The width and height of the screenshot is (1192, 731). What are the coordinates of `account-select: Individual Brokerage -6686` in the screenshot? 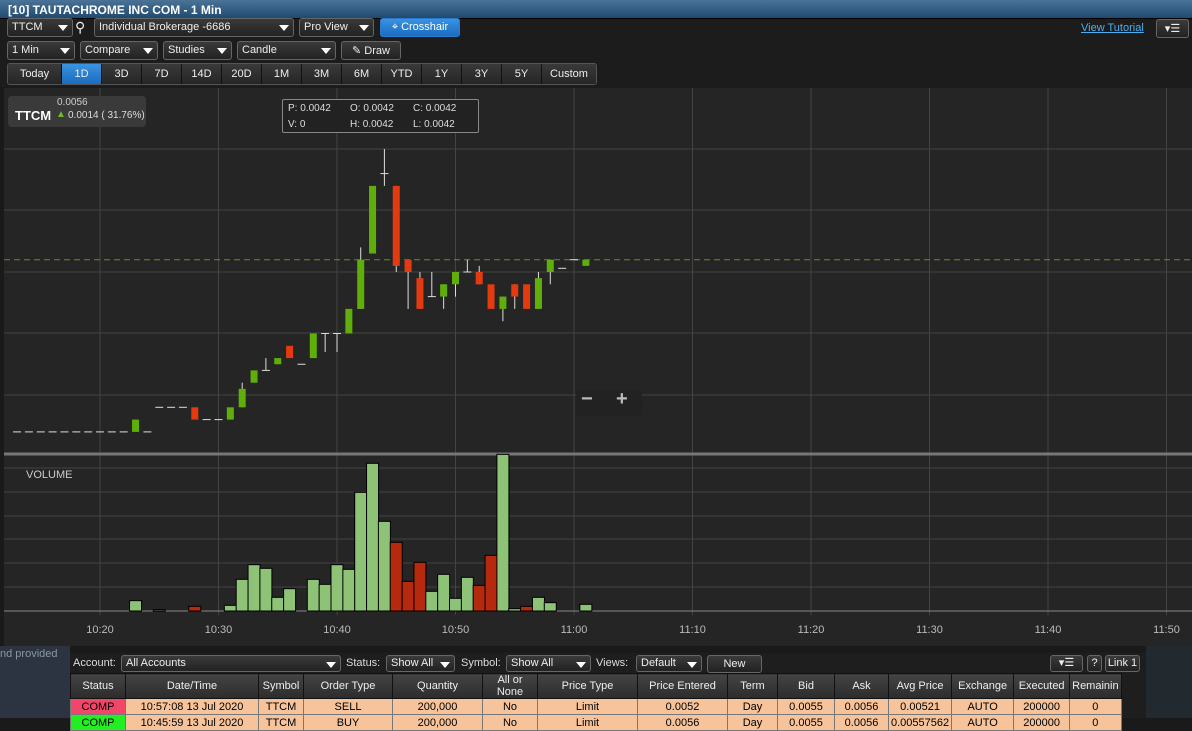 It's located at (194, 27).